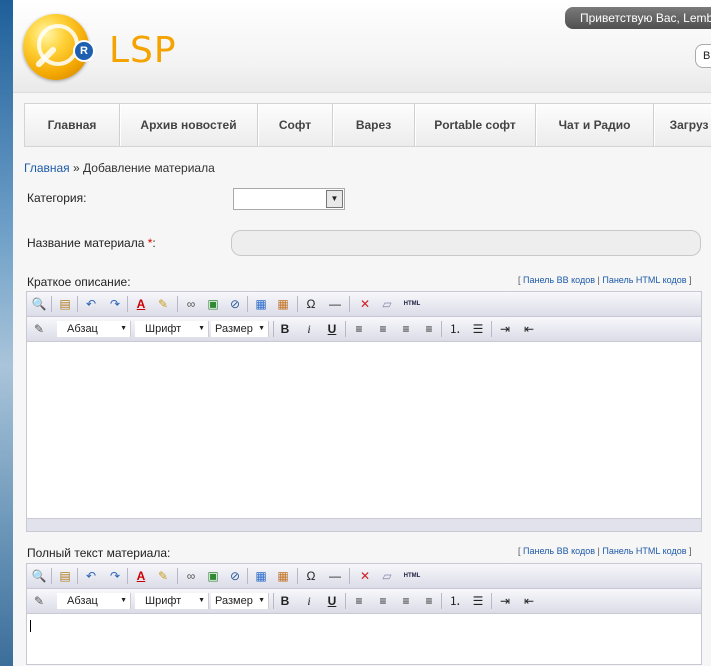 The height and width of the screenshot is (666, 711). What do you see at coordinates (149, 168) in the screenshot?
I see `breadcrumb-current: Добавление материала` at bounding box center [149, 168].